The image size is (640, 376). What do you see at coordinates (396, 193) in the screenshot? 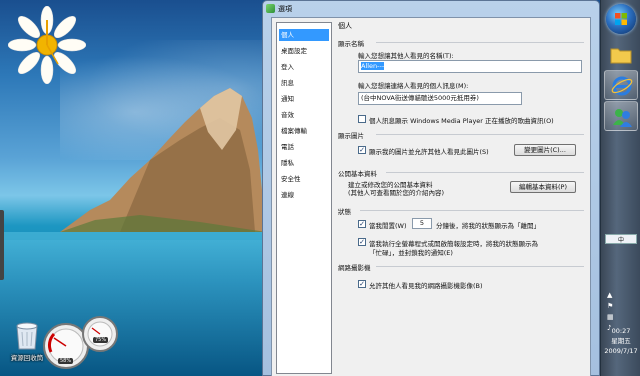
I see `public-profile-desc-2: (其他人可查看關於您的介紹內容)` at bounding box center [396, 193].